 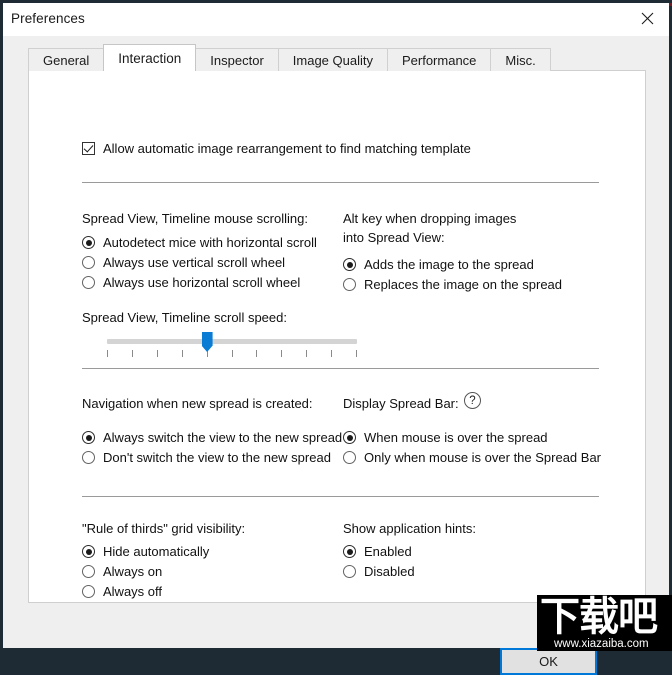 What do you see at coordinates (88, 457) in the screenshot?
I see `radio-dont-switch-view-dot` at bounding box center [88, 457].